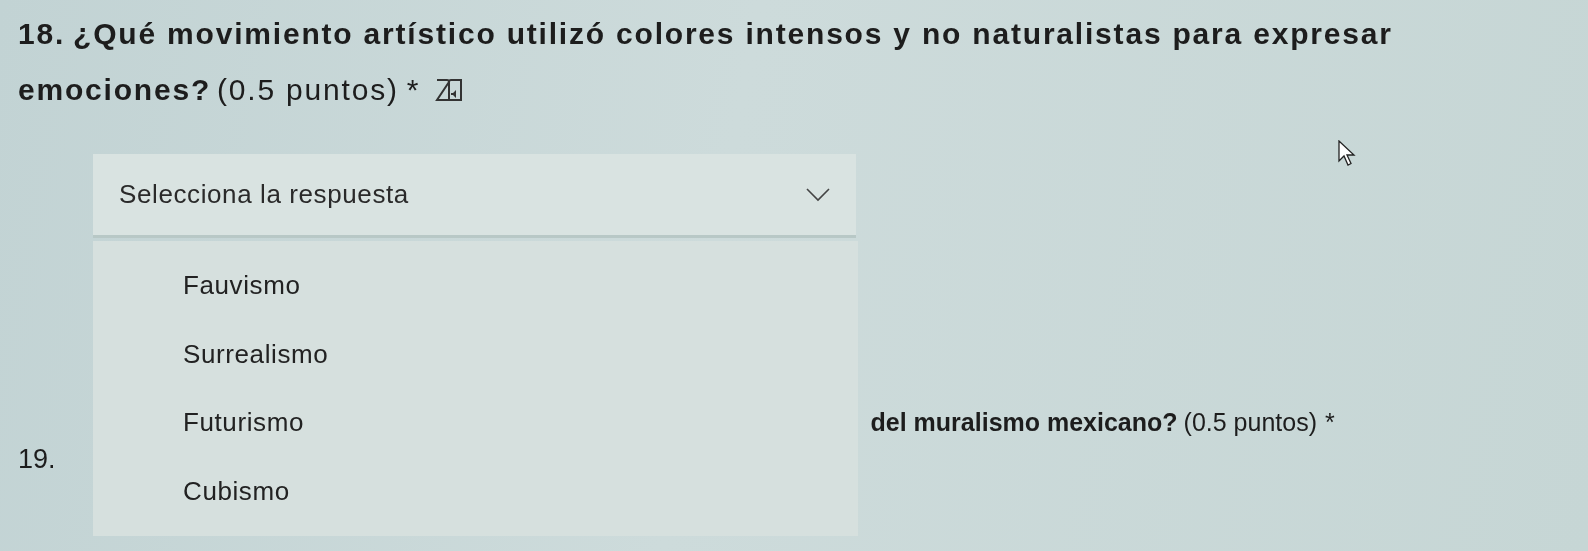 This screenshot has height=551, width=1588. What do you see at coordinates (475, 285) in the screenshot?
I see `dropdown-option: Fauvismo` at bounding box center [475, 285].